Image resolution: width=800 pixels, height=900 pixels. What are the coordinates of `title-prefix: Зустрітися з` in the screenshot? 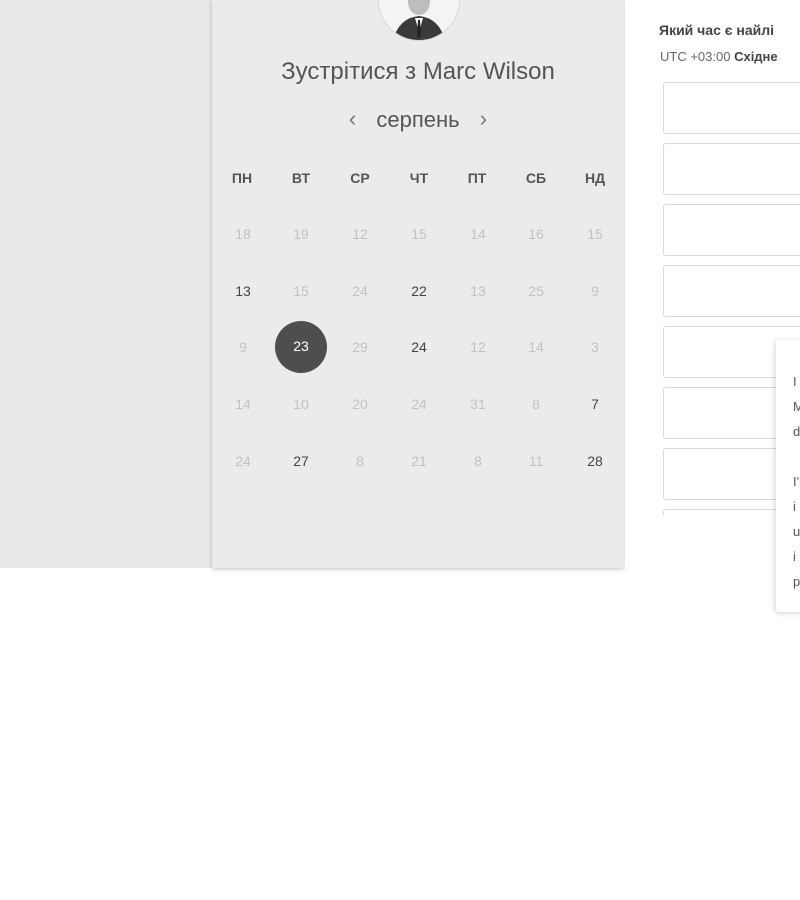 It's located at (349, 71).